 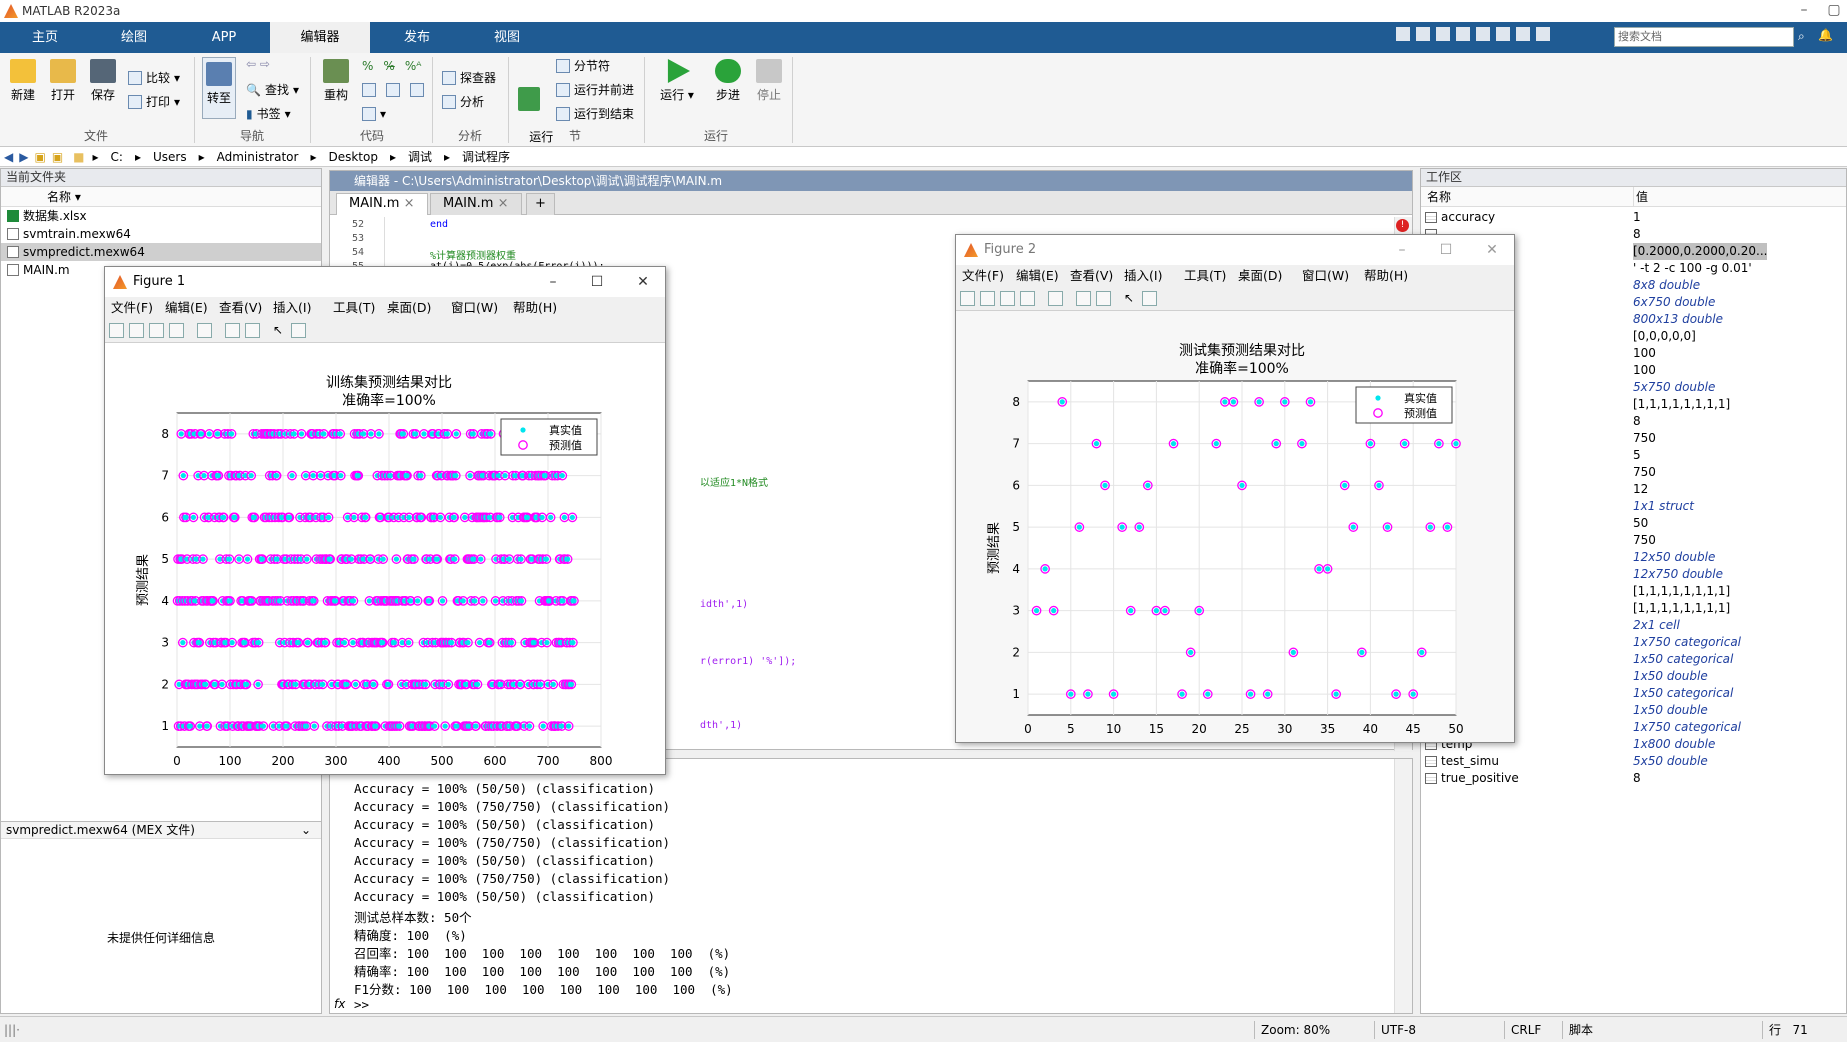 What do you see at coordinates (409, 203) in the screenshot?
I see `close-icon: ×` at bounding box center [409, 203].